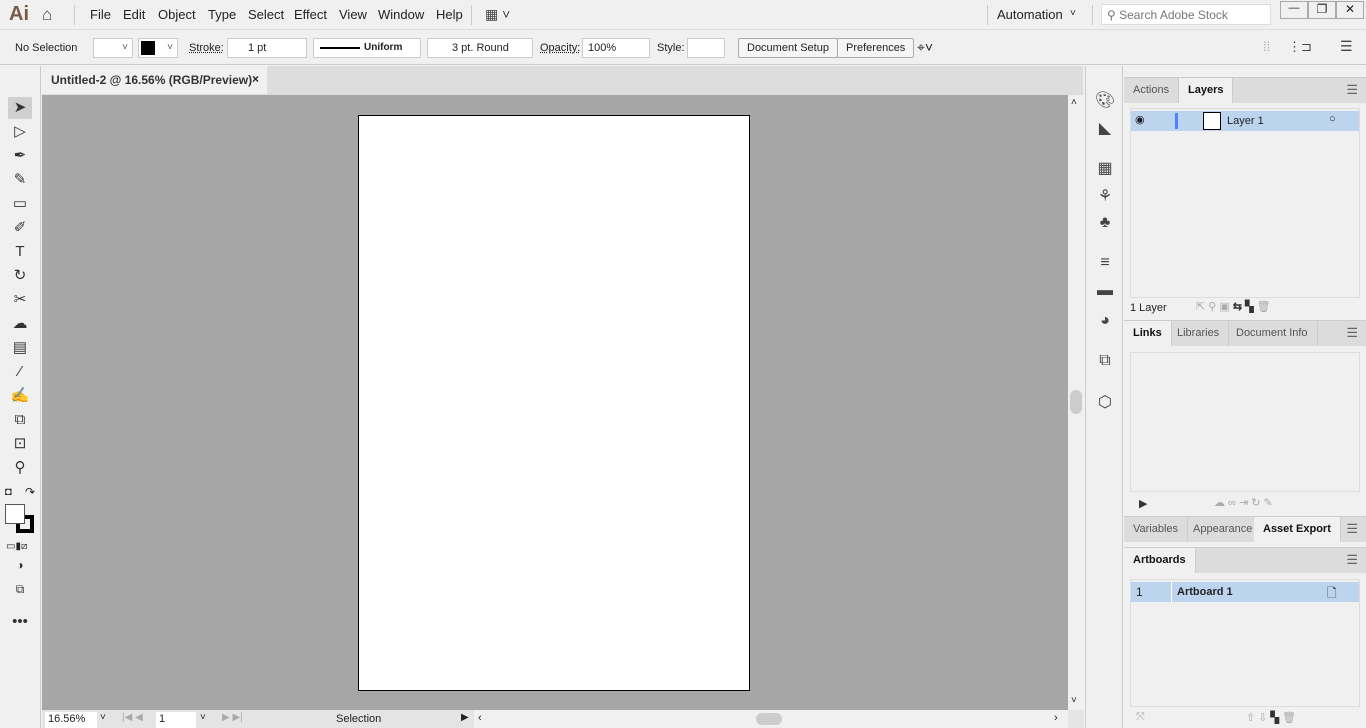 The width and height of the screenshot is (1366, 728). Describe the element at coordinates (616, 48) in the screenshot. I see `opacity-input: 100%` at that location.